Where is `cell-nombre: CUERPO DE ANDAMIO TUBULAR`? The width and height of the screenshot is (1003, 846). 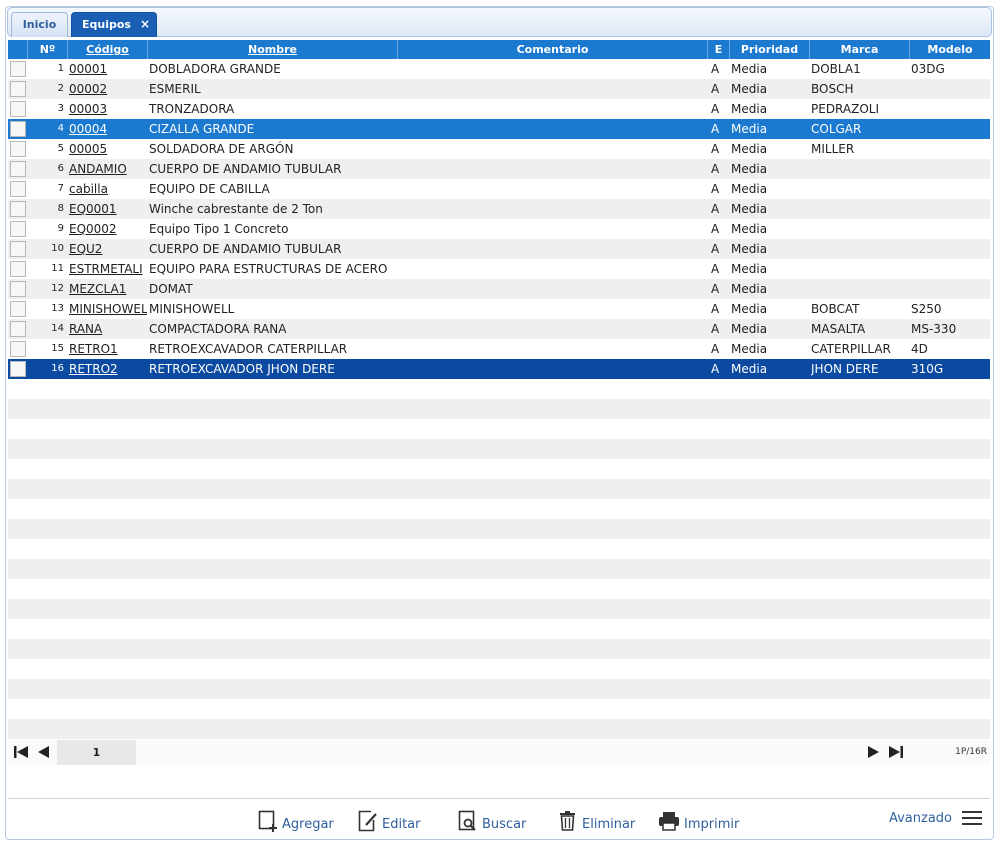 cell-nombre: CUERPO DE ANDAMIO TUBULAR is located at coordinates (245, 249).